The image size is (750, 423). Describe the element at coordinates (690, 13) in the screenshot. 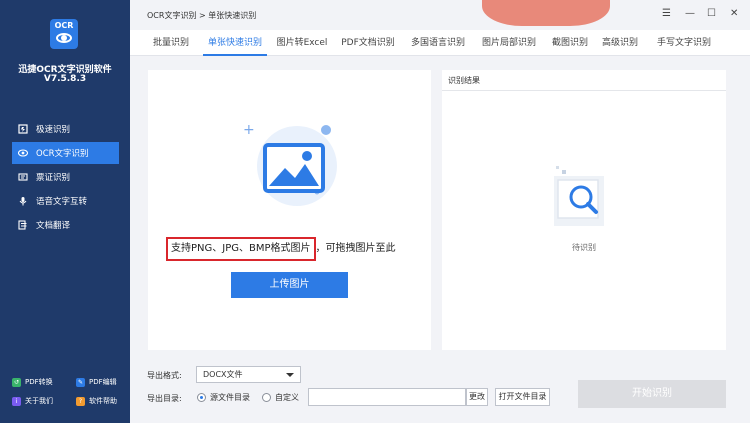

I see `minimize-icon: —` at that location.